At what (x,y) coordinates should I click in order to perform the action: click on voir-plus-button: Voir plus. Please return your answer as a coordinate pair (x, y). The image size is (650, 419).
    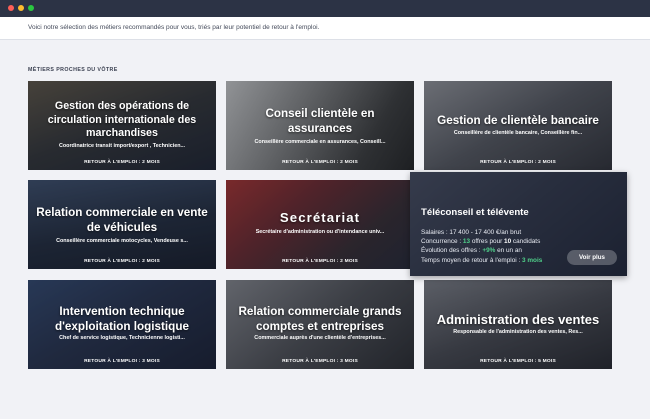
    Looking at the image, I should click on (592, 257).